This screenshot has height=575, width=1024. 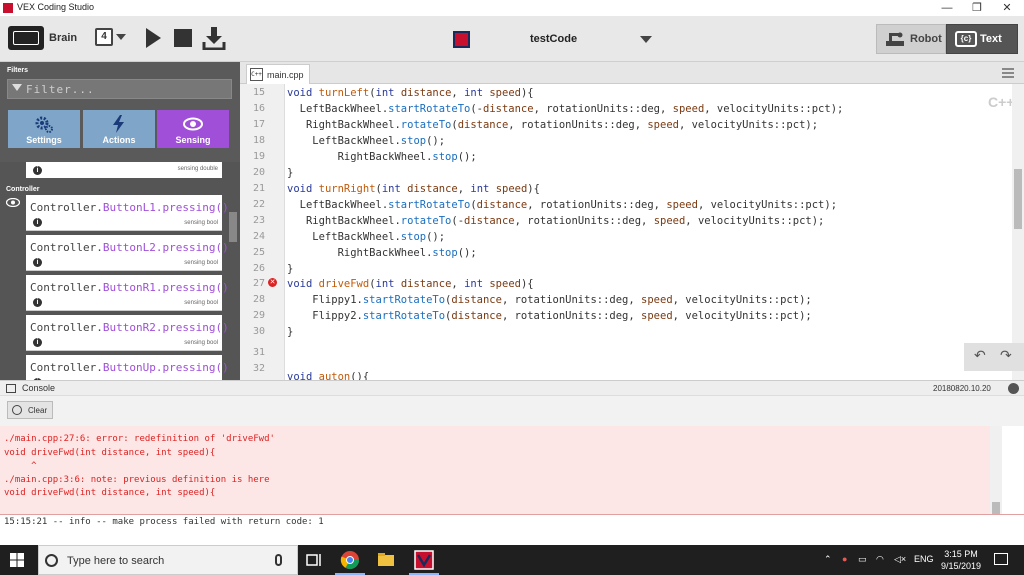 What do you see at coordinates (121, 37) in the screenshot?
I see `port-dropdown-icon` at bounding box center [121, 37].